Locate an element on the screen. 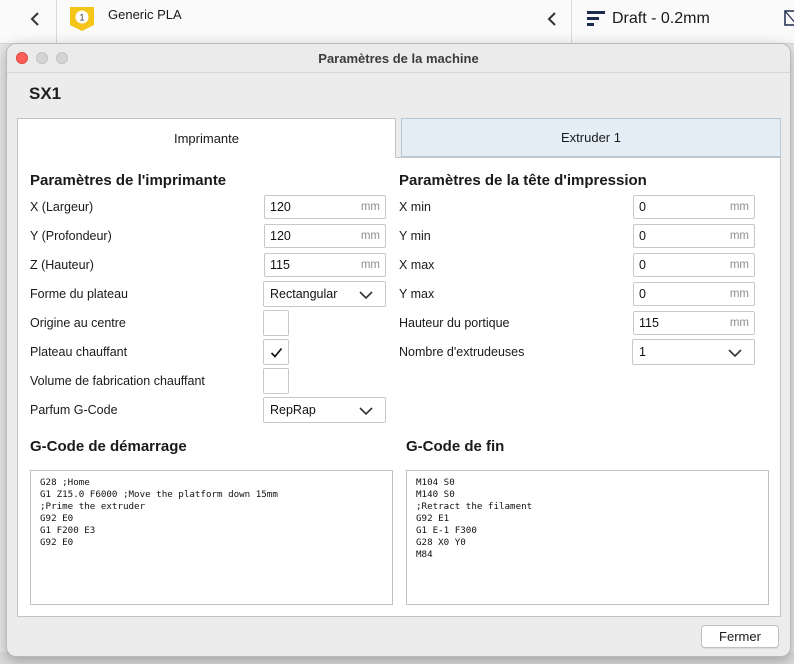 The width and height of the screenshot is (794, 664). gantry-height-unit: mm is located at coordinates (739, 323).